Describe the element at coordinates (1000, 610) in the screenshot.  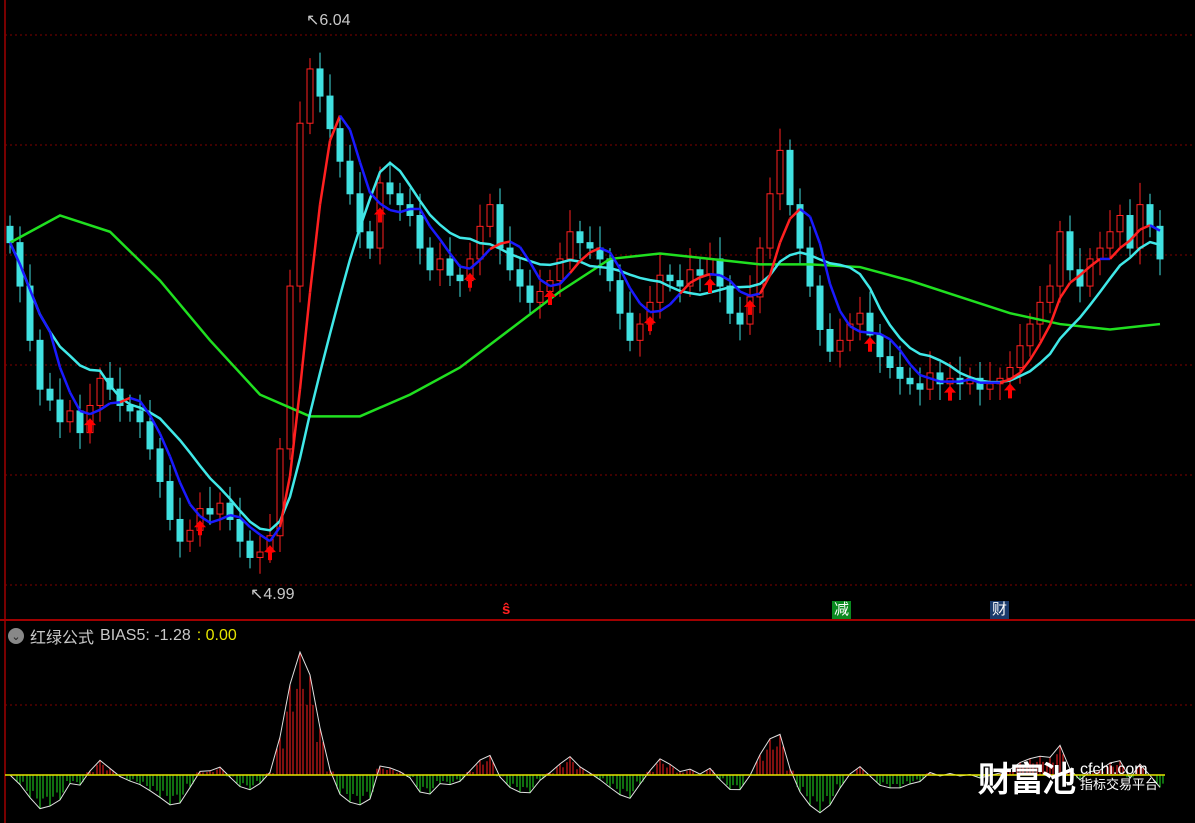
I see `marker-wealth: 财` at that location.